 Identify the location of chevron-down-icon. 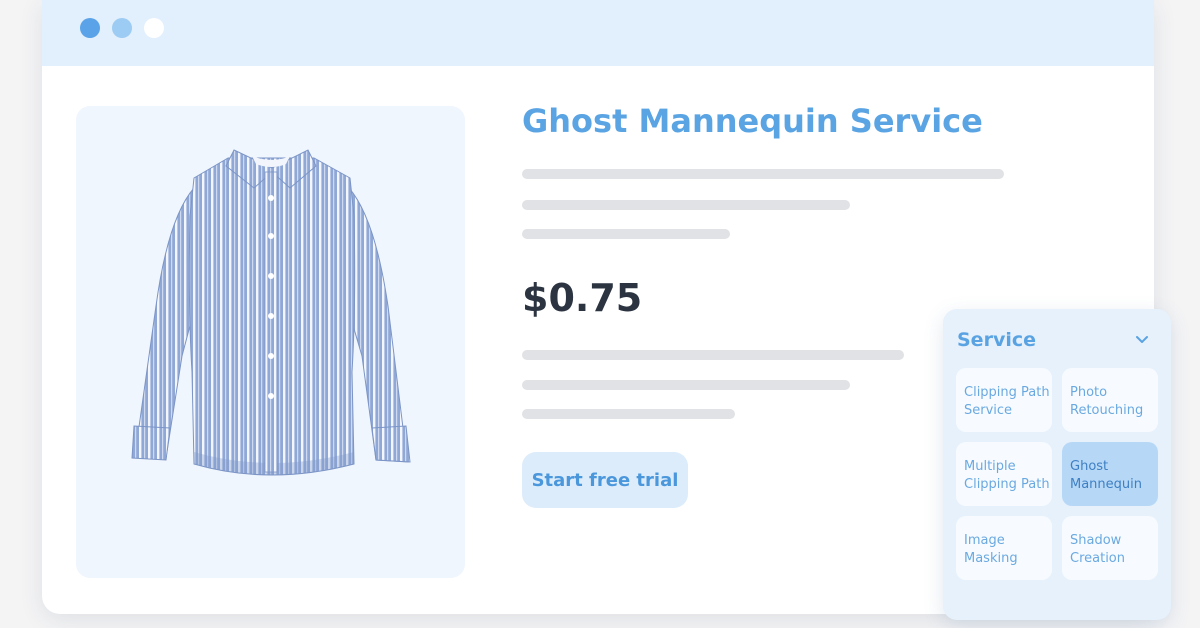
(1142, 340).